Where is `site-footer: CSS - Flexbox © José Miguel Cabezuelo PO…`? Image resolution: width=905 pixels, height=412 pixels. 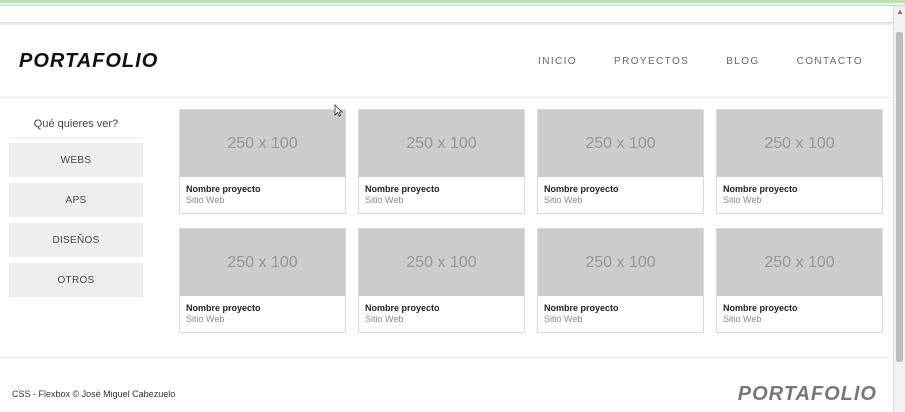 site-footer: CSS - Flexbox © José Miguel Cabezuelo PO… is located at coordinates (446, 384).